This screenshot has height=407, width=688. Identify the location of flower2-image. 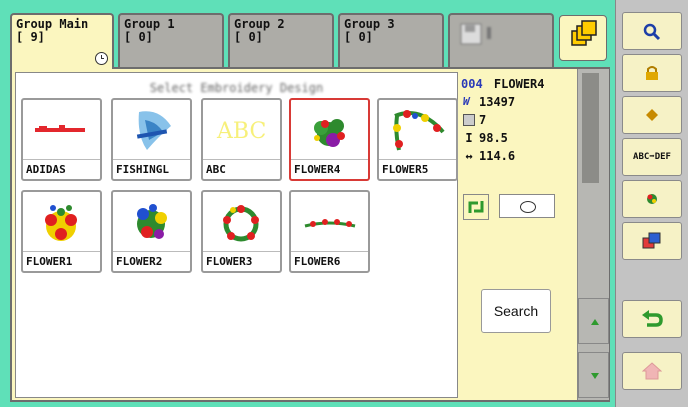
(152, 221).